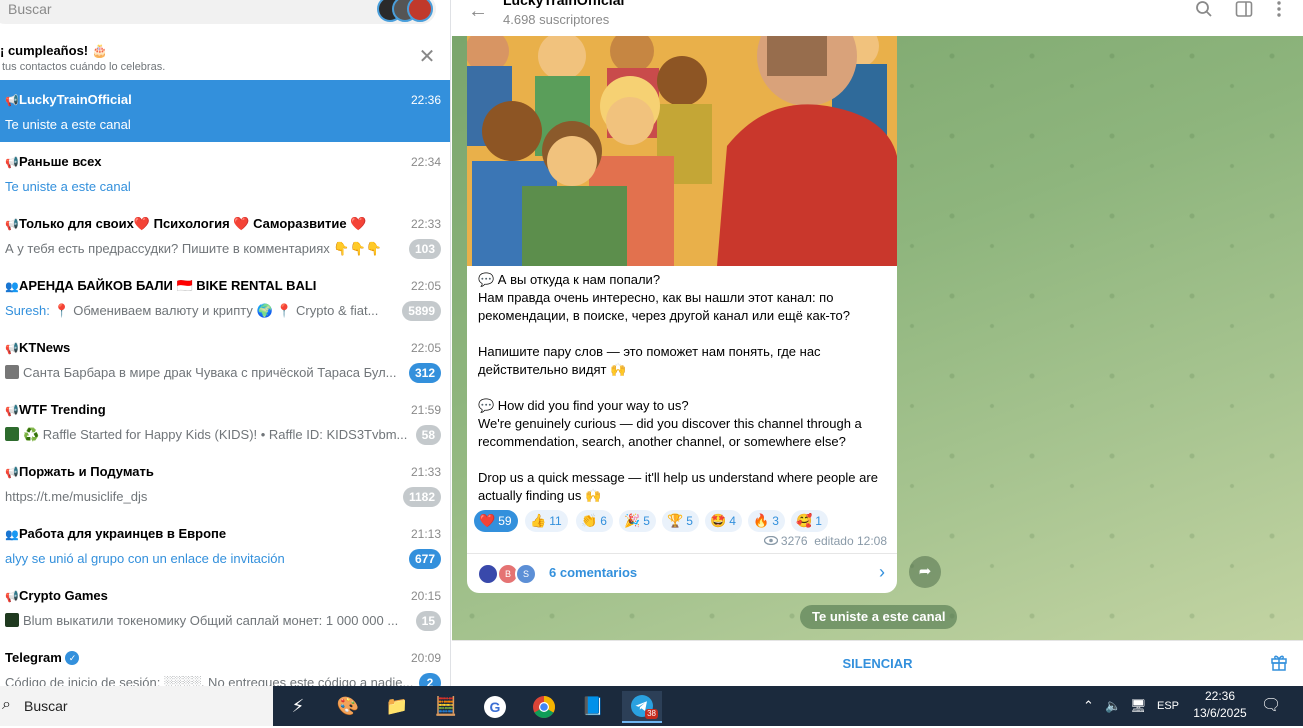 This screenshot has height=728, width=1303. What do you see at coordinates (84, 67) in the screenshot?
I see `birthday-subtitle: tus contactos cuándo lo celebras.` at bounding box center [84, 67].